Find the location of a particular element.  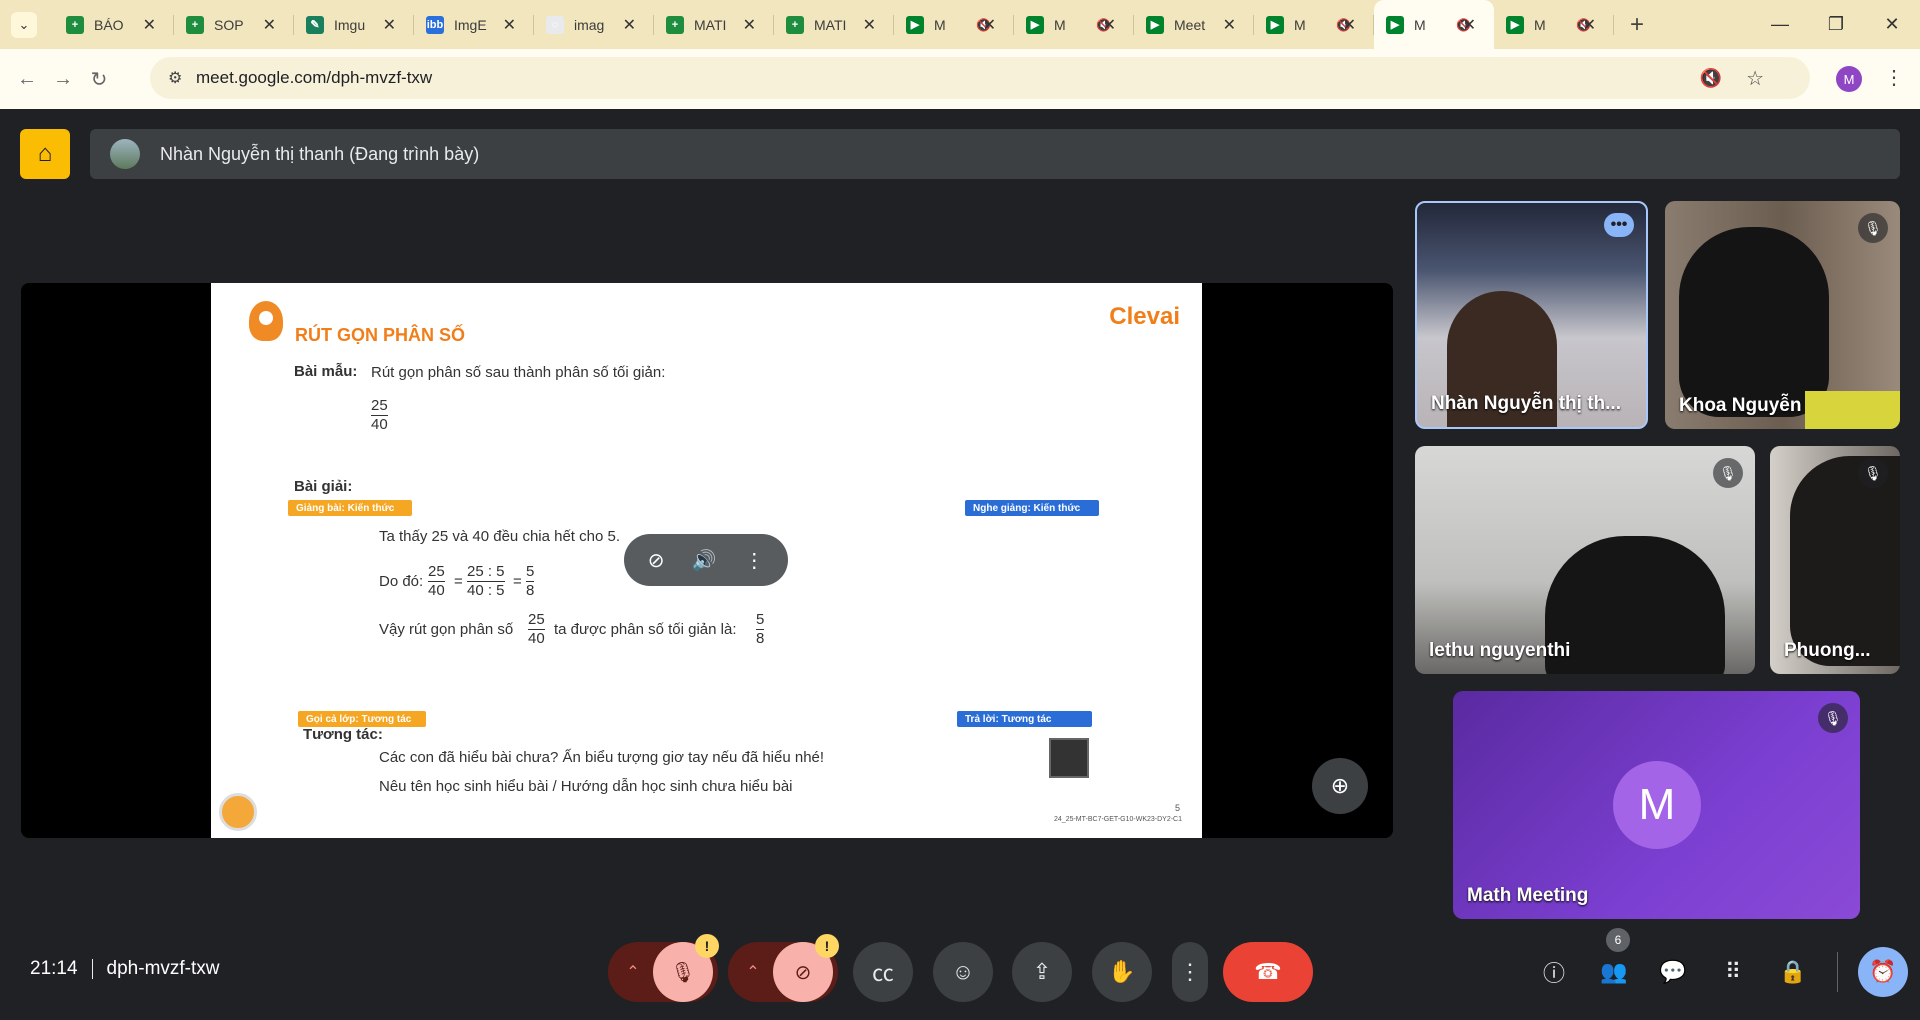

presenter-name: Nhàn Nguyễn thị thanh (Đang trình bày) is located at coordinates (320, 153).